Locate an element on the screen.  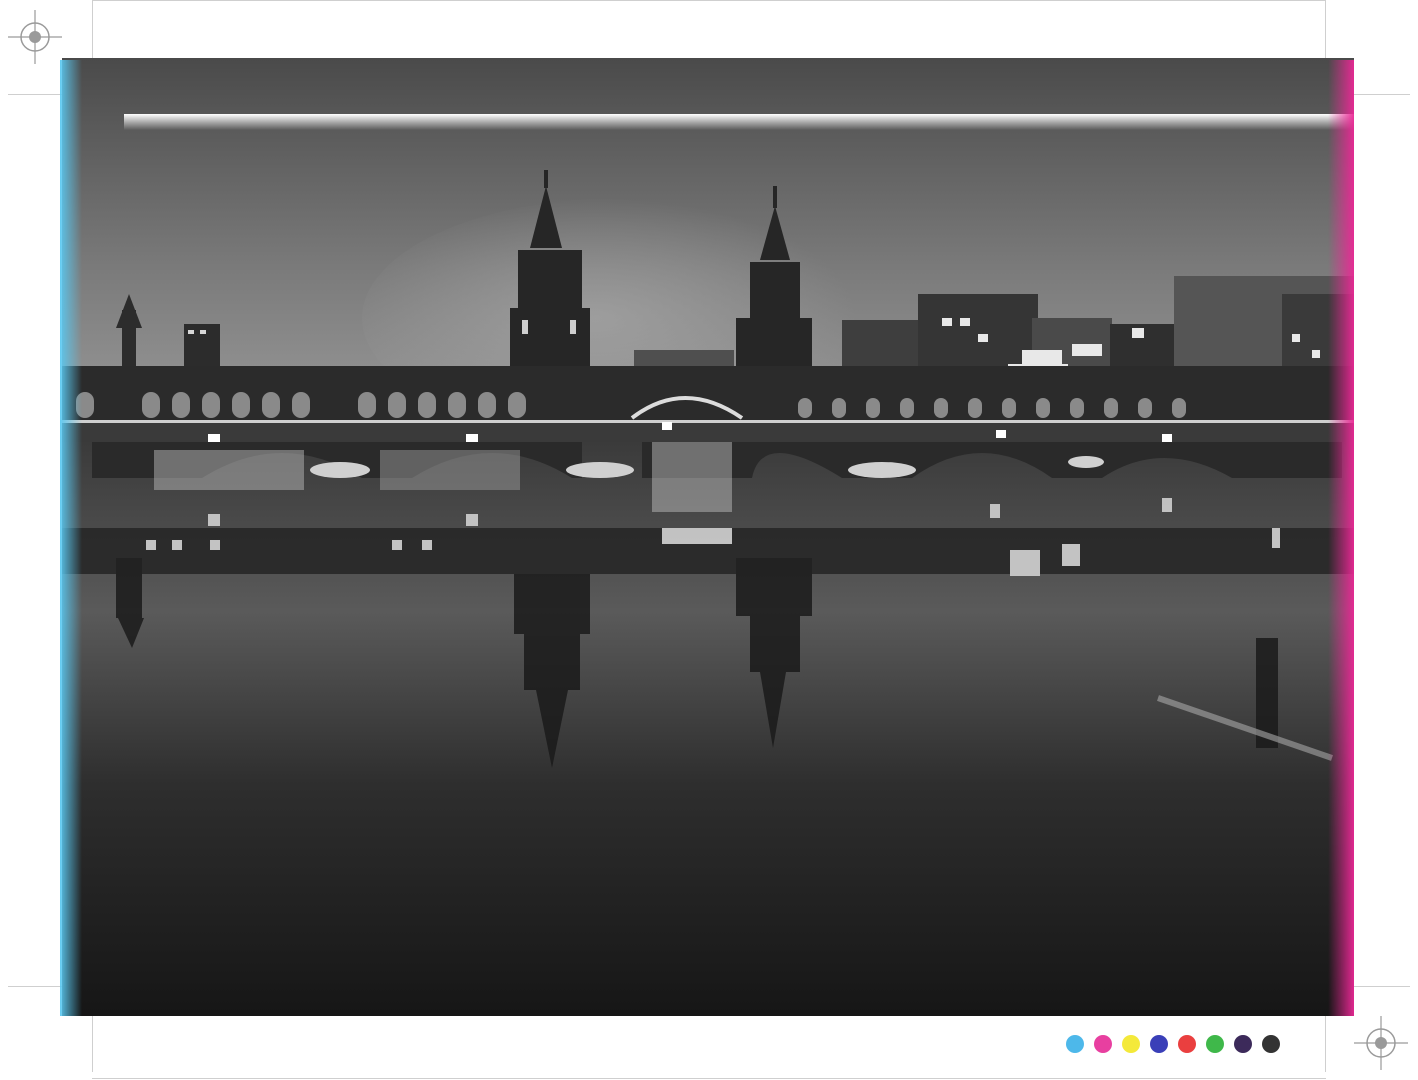
trim-line-top is located at coordinates (709, 0).